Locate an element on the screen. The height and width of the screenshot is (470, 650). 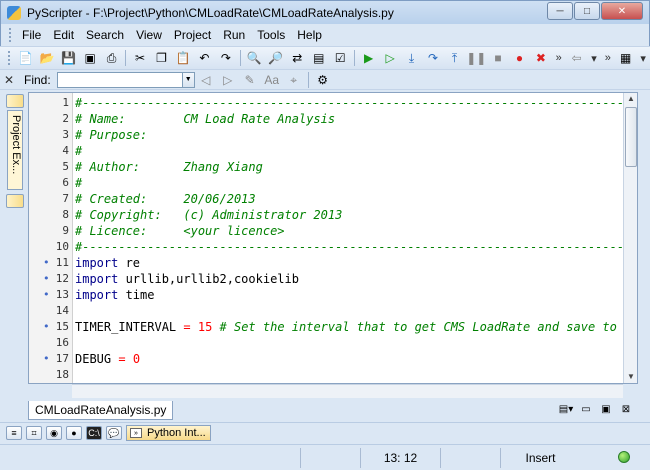
scroll-up-icon: ▲ is located at coordinates (631, 99).